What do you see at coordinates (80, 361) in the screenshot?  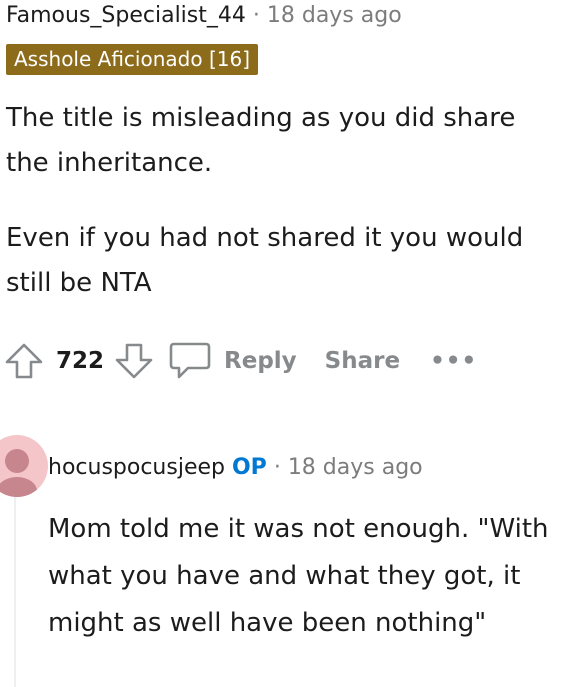 I see `vote-score: 722` at bounding box center [80, 361].